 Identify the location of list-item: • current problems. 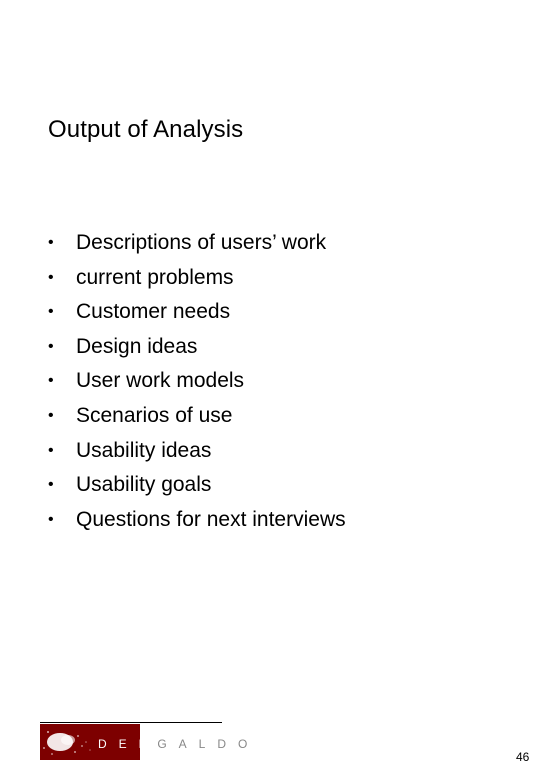
(197, 281).